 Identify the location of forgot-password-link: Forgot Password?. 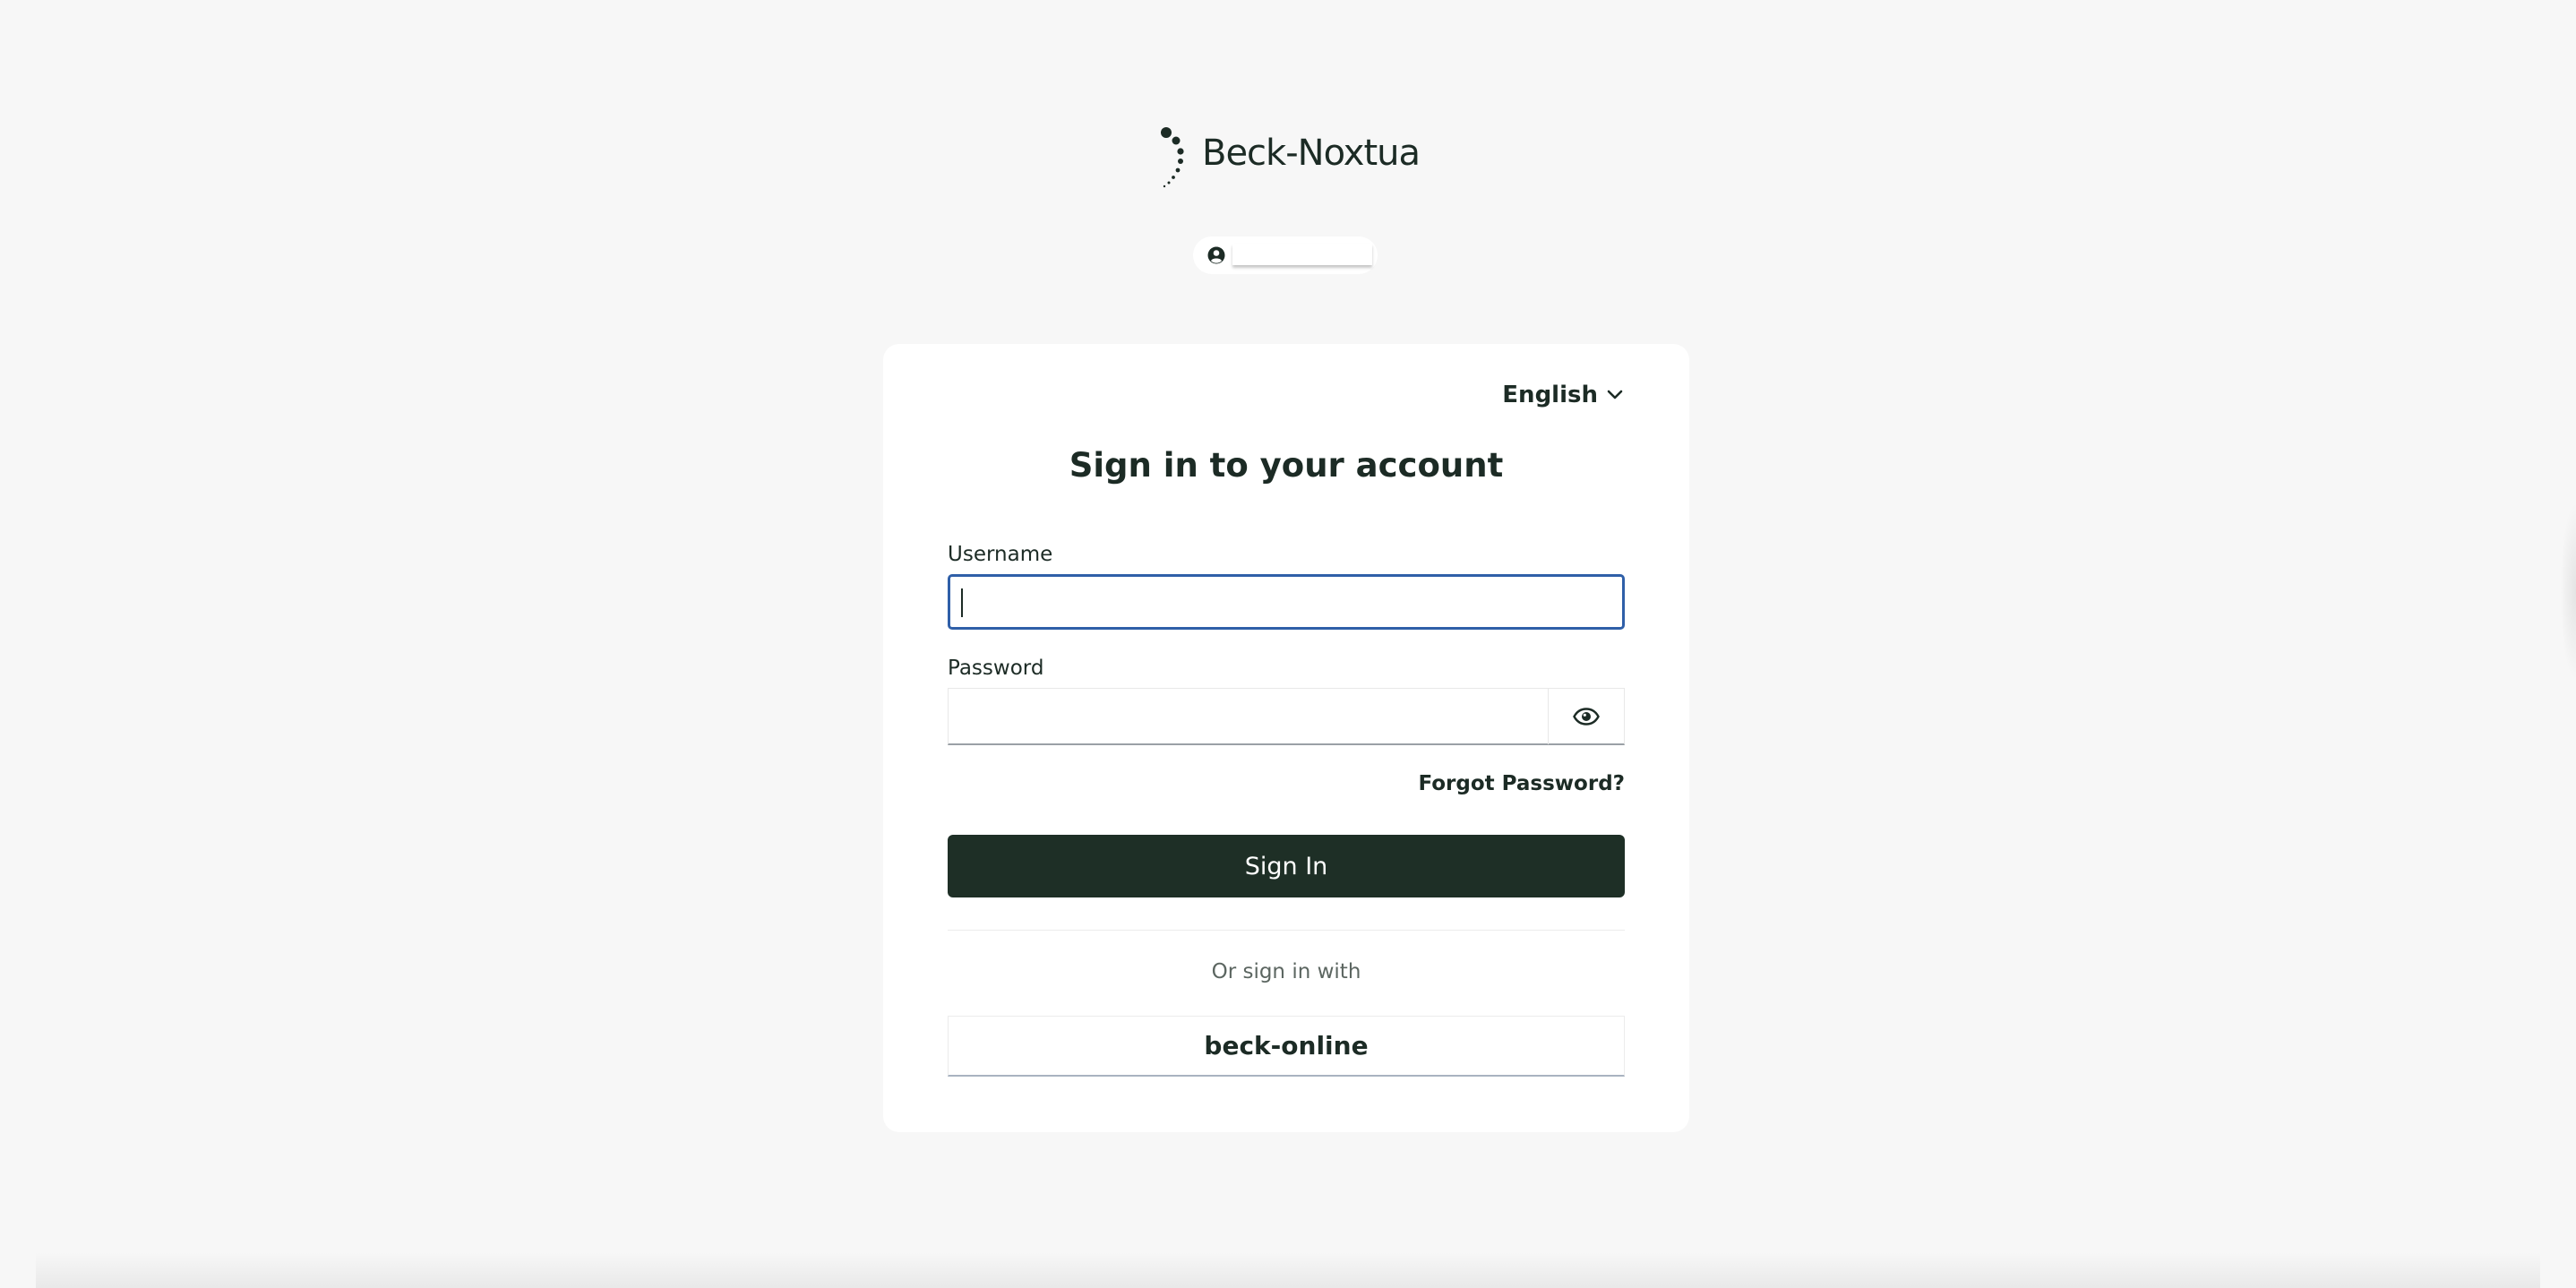
(1521, 783).